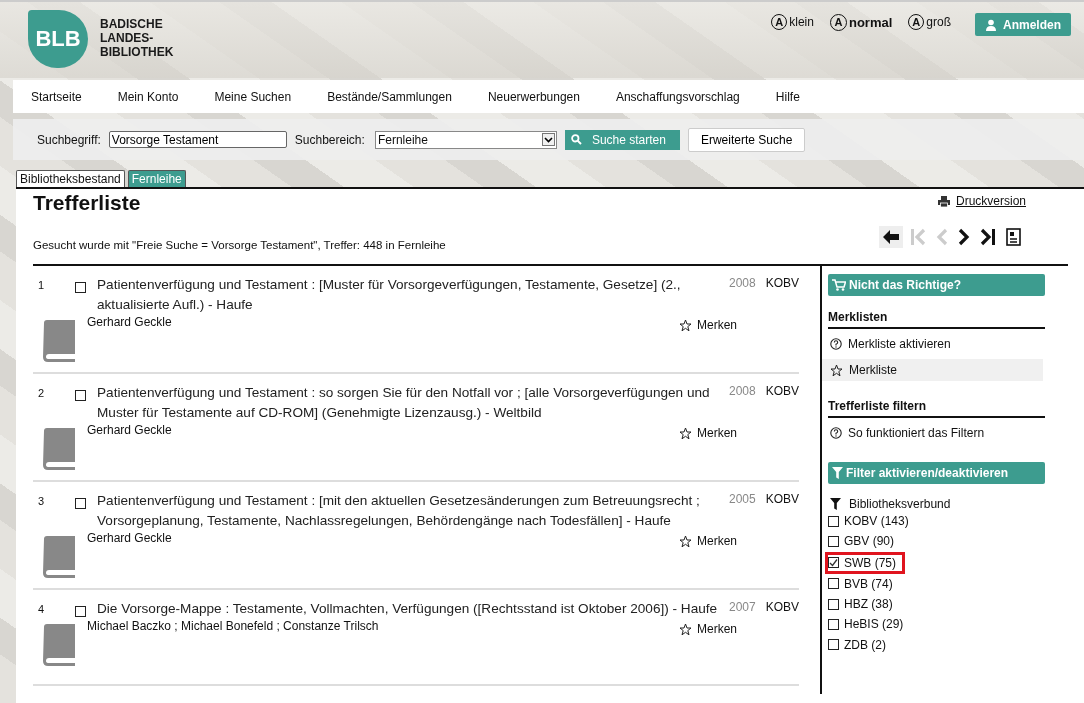 The width and height of the screenshot is (1084, 703). I want to click on font-size-option: A groß, so click(929, 22).